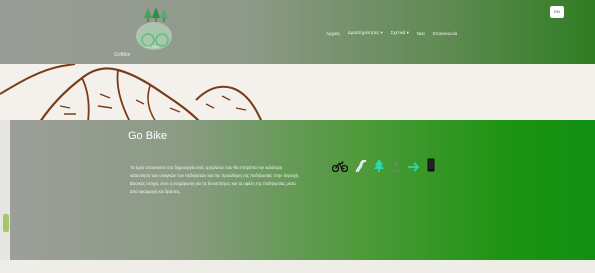 The width and height of the screenshot is (595, 273). I want to click on road-icon, so click(361, 167).